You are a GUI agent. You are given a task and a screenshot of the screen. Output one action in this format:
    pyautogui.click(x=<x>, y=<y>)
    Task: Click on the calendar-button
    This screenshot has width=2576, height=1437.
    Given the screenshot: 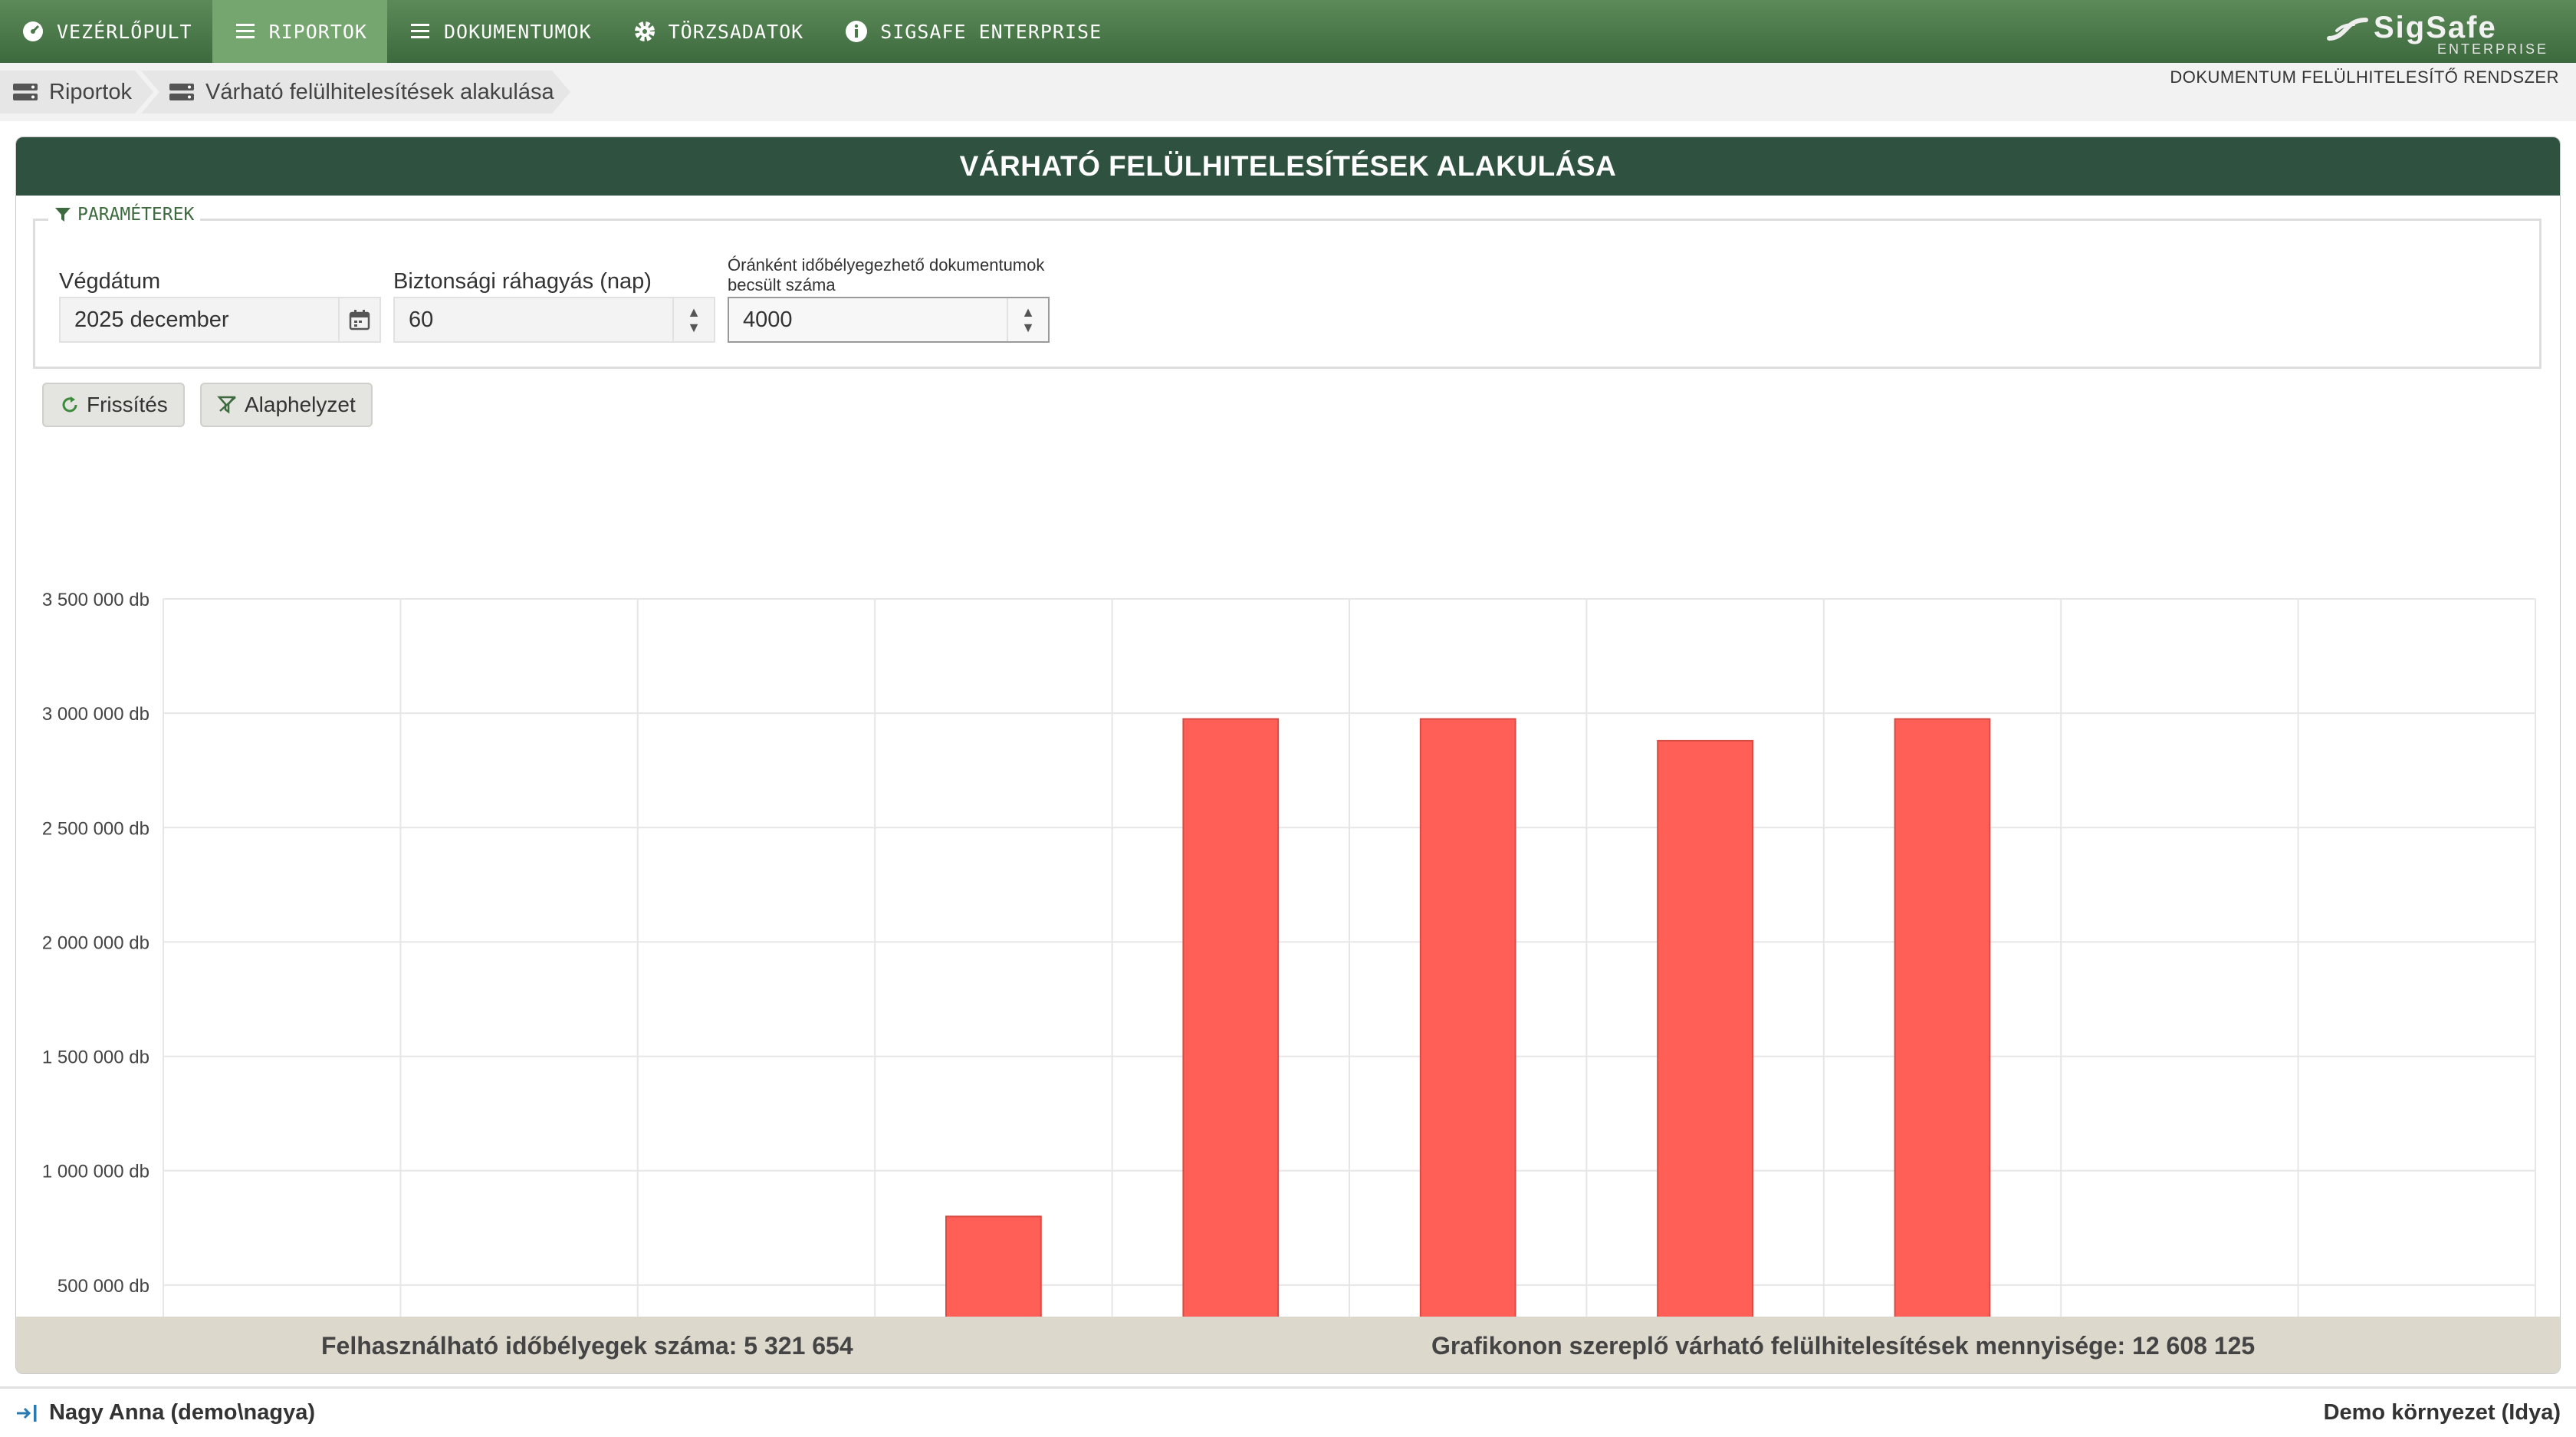 What is the action you would take?
    pyautogui.click(x=359, y=319)
    